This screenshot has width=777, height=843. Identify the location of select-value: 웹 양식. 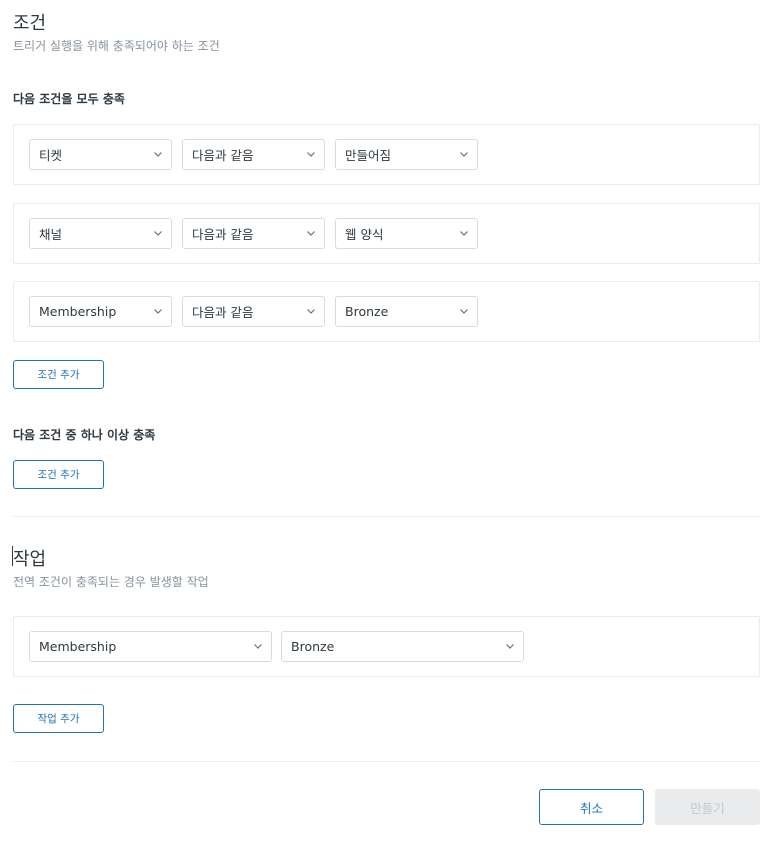
(364, 234).